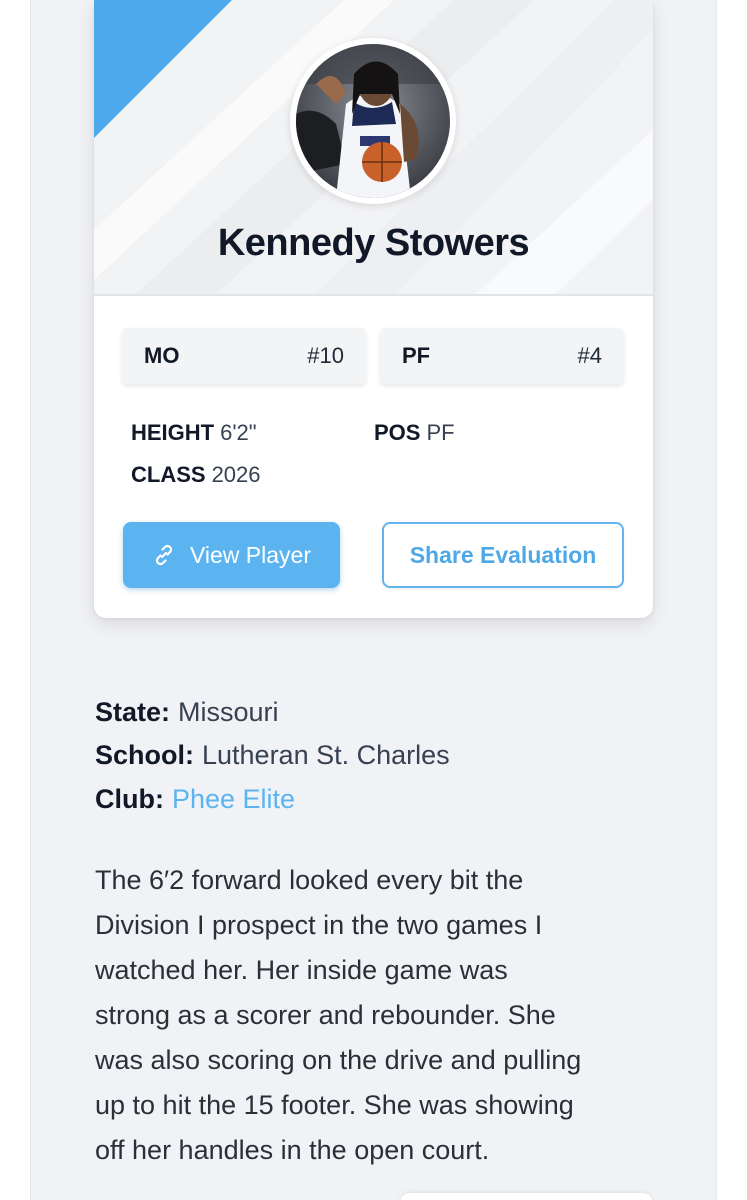  I want to click on state-value: Missouri, so click(228, 712).